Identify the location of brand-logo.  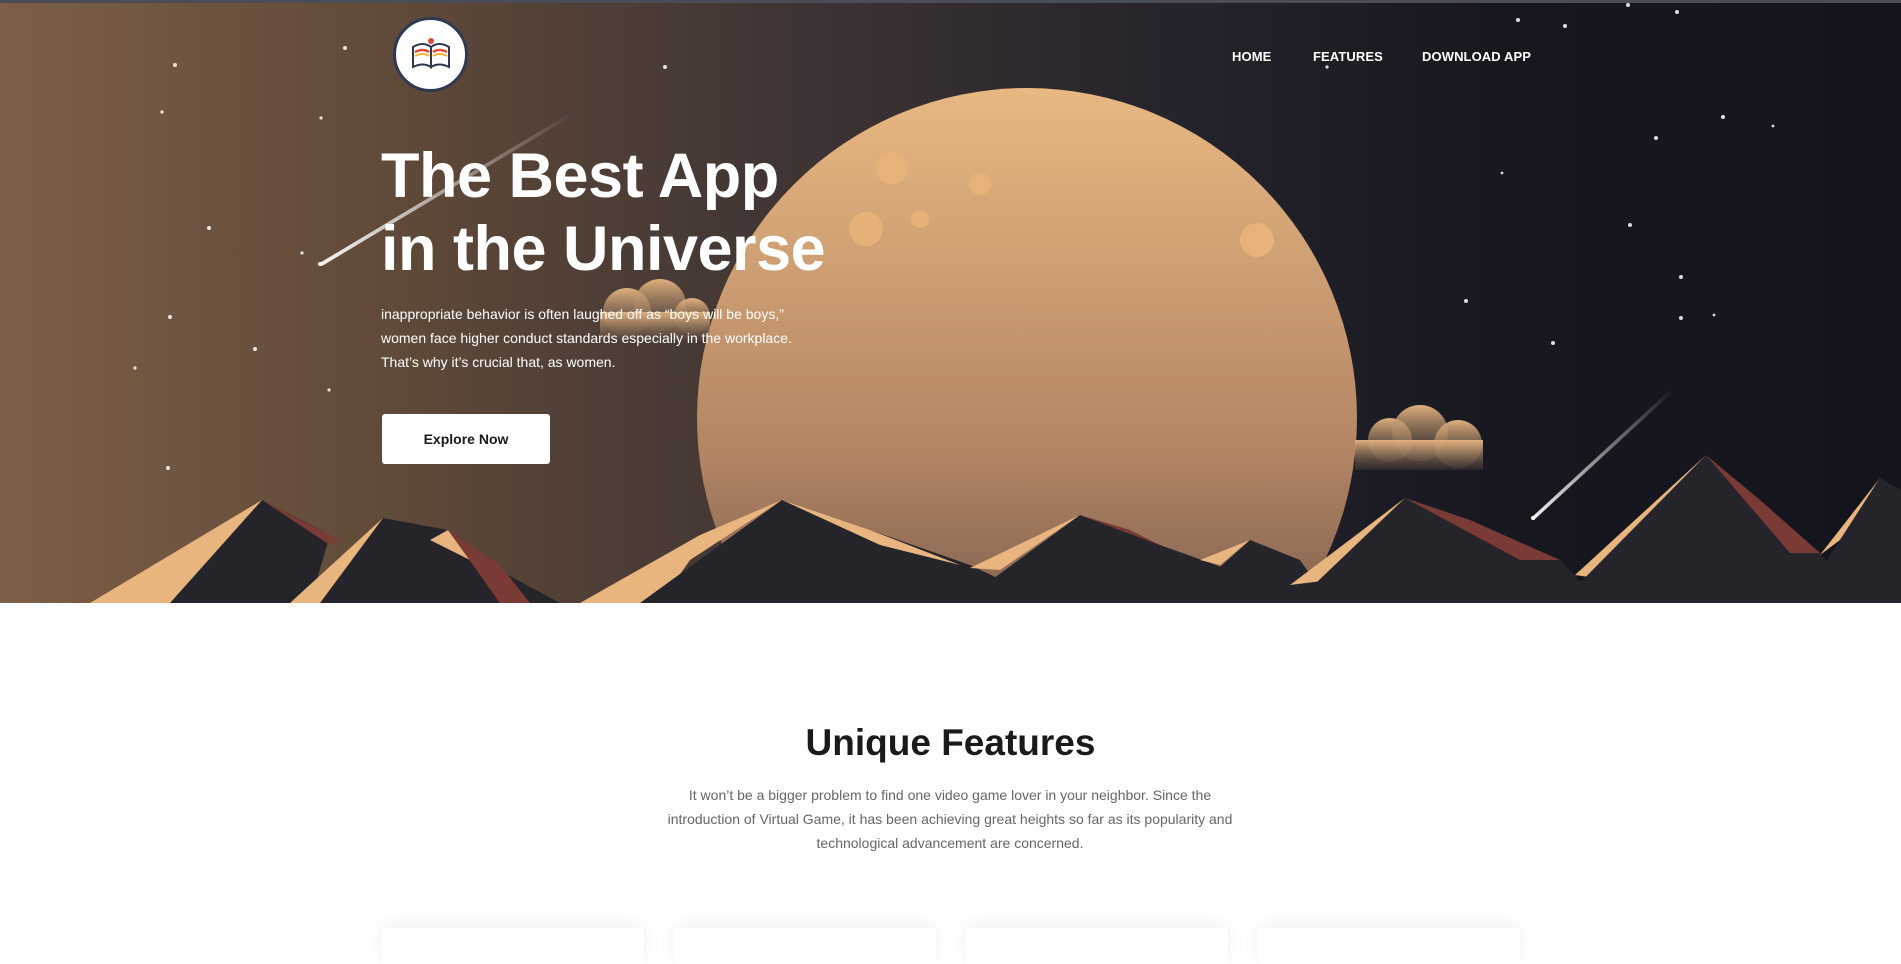
(430, 54).